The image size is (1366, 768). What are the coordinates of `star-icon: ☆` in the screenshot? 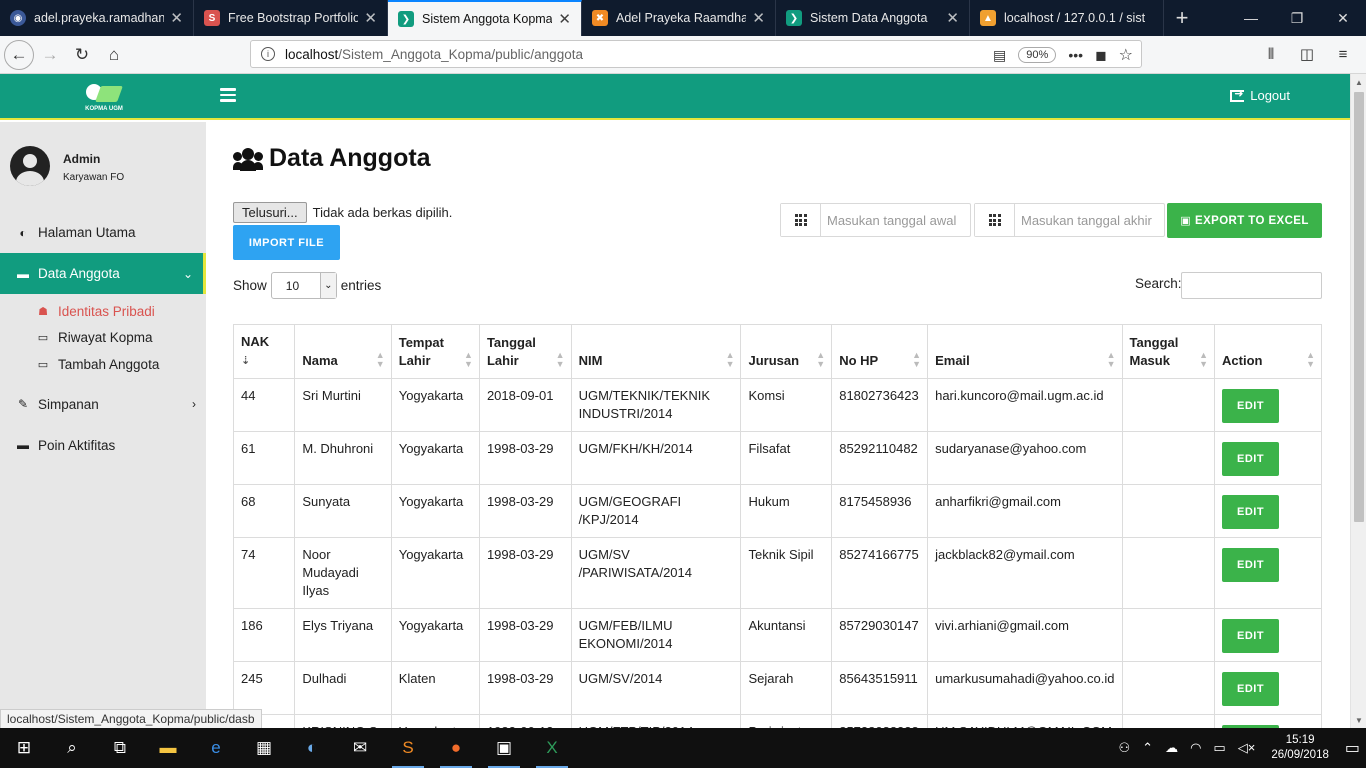 It's located at (1126, 55).